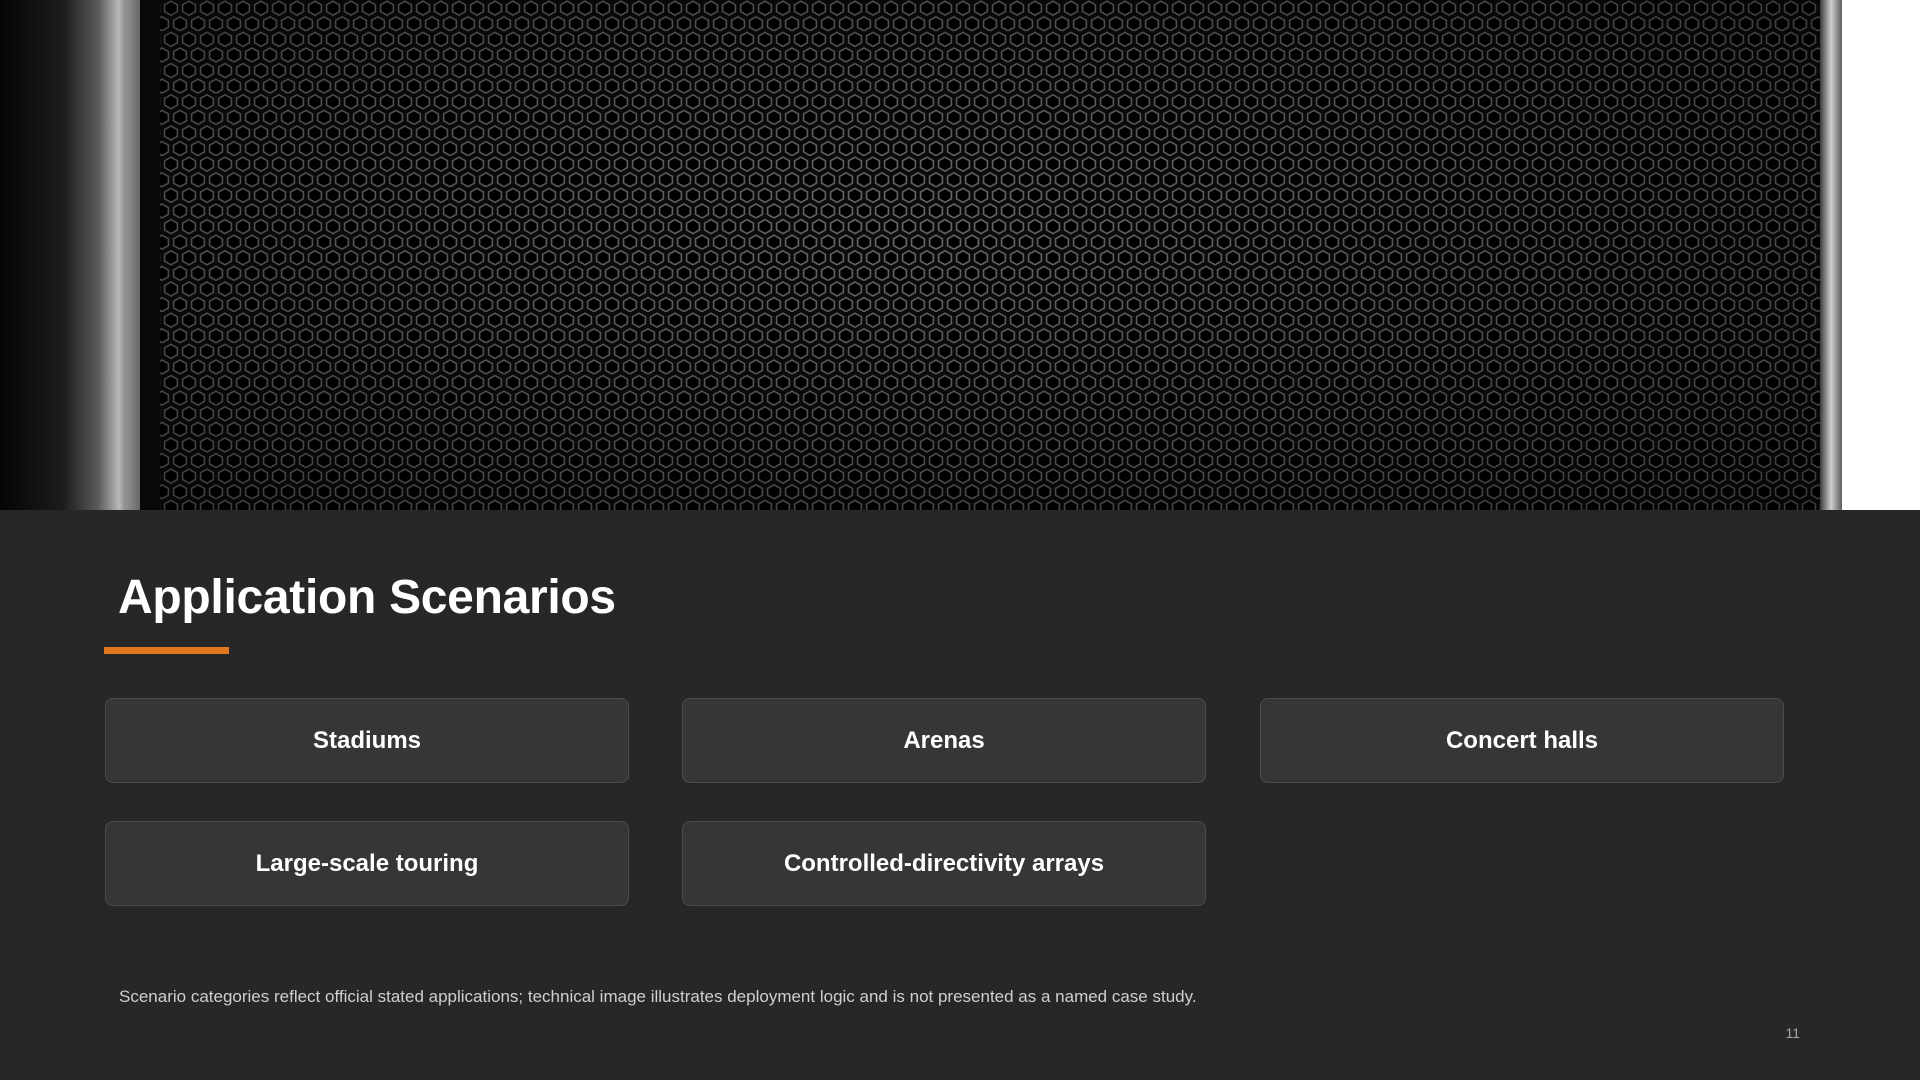 Image resolution: width=1920 pixels, height=1080 pixels. I want to click on scenario-card-large-scale-touring: Large-scale touring, so click(367, 863).